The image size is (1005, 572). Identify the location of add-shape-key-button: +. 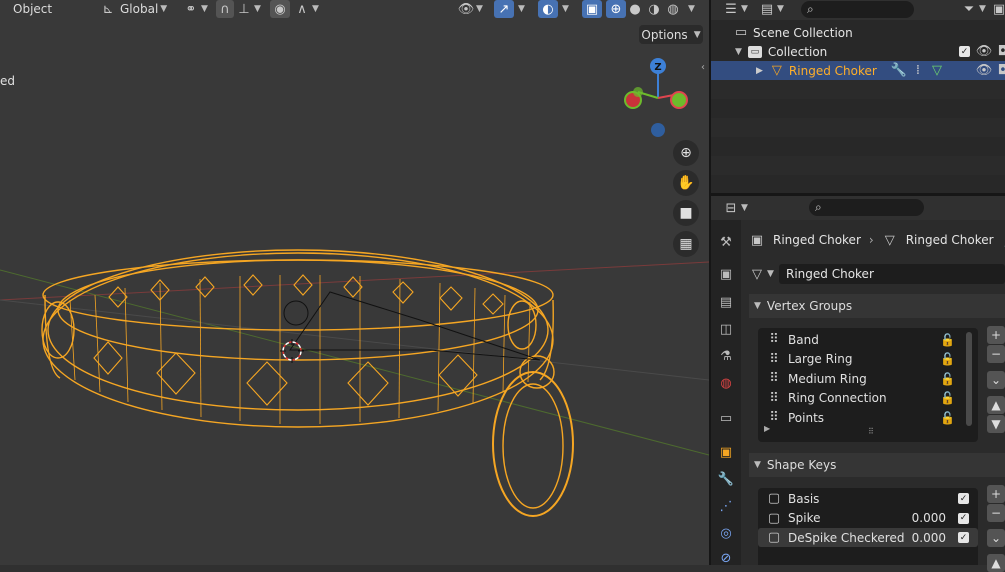
(996, 494).